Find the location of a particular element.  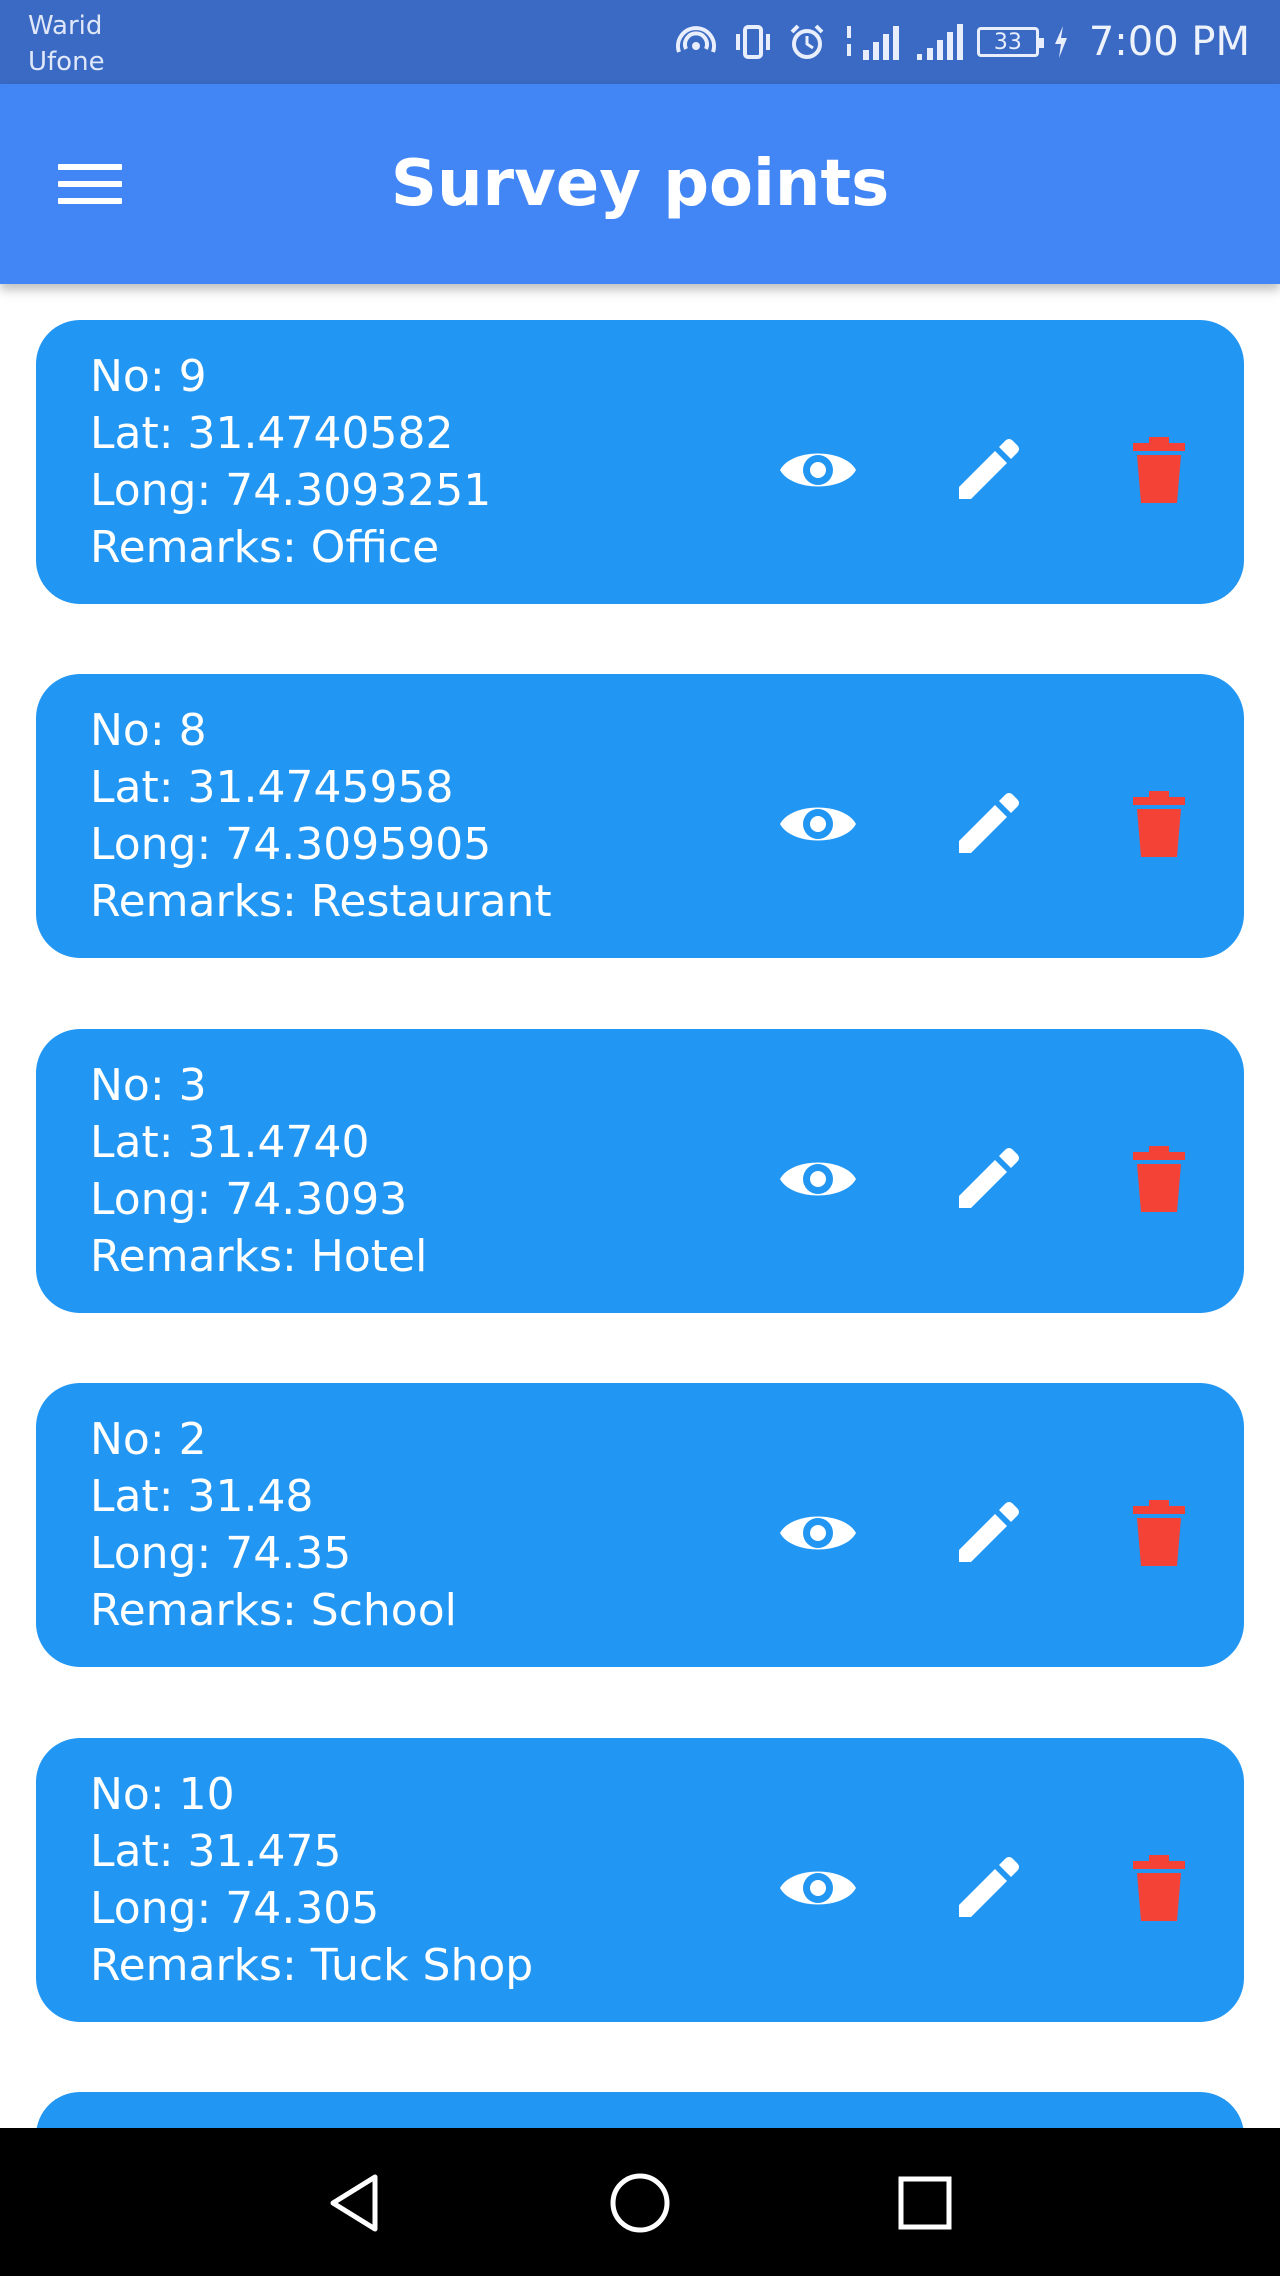

point-latitude: Lat: 31.4745958 is located at coordinates (272, 787).